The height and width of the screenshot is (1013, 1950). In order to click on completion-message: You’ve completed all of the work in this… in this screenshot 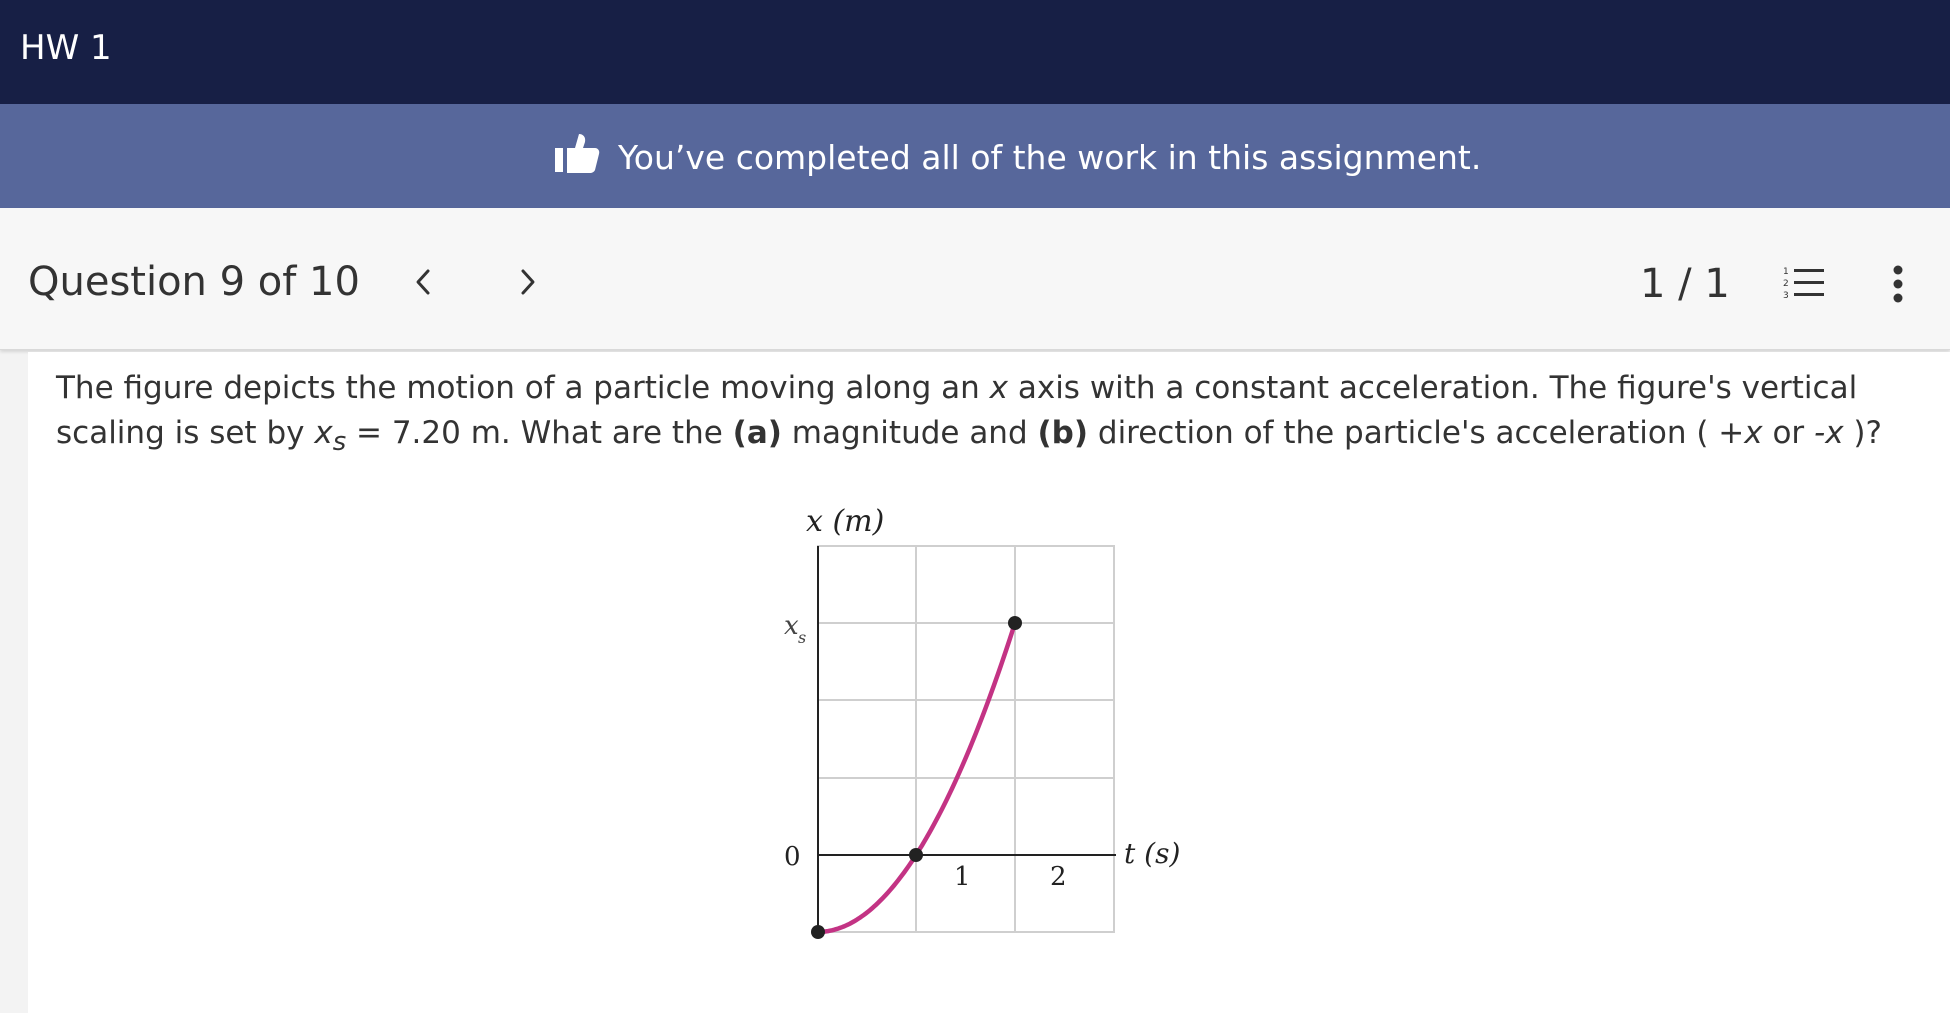, I will do `click(1050, 157)`.